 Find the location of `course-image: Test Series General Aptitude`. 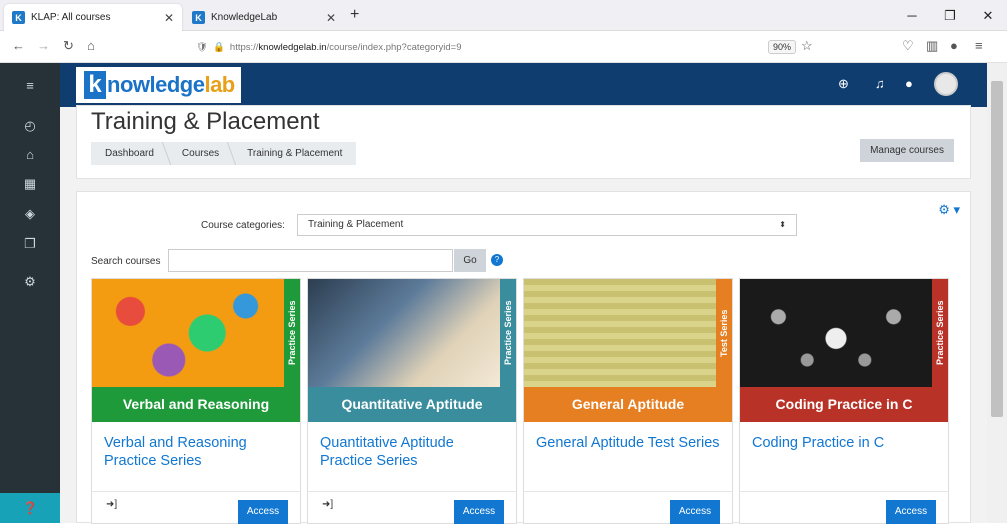

course-image: Test Series General Aptitude is located at coordinates (628, 350).